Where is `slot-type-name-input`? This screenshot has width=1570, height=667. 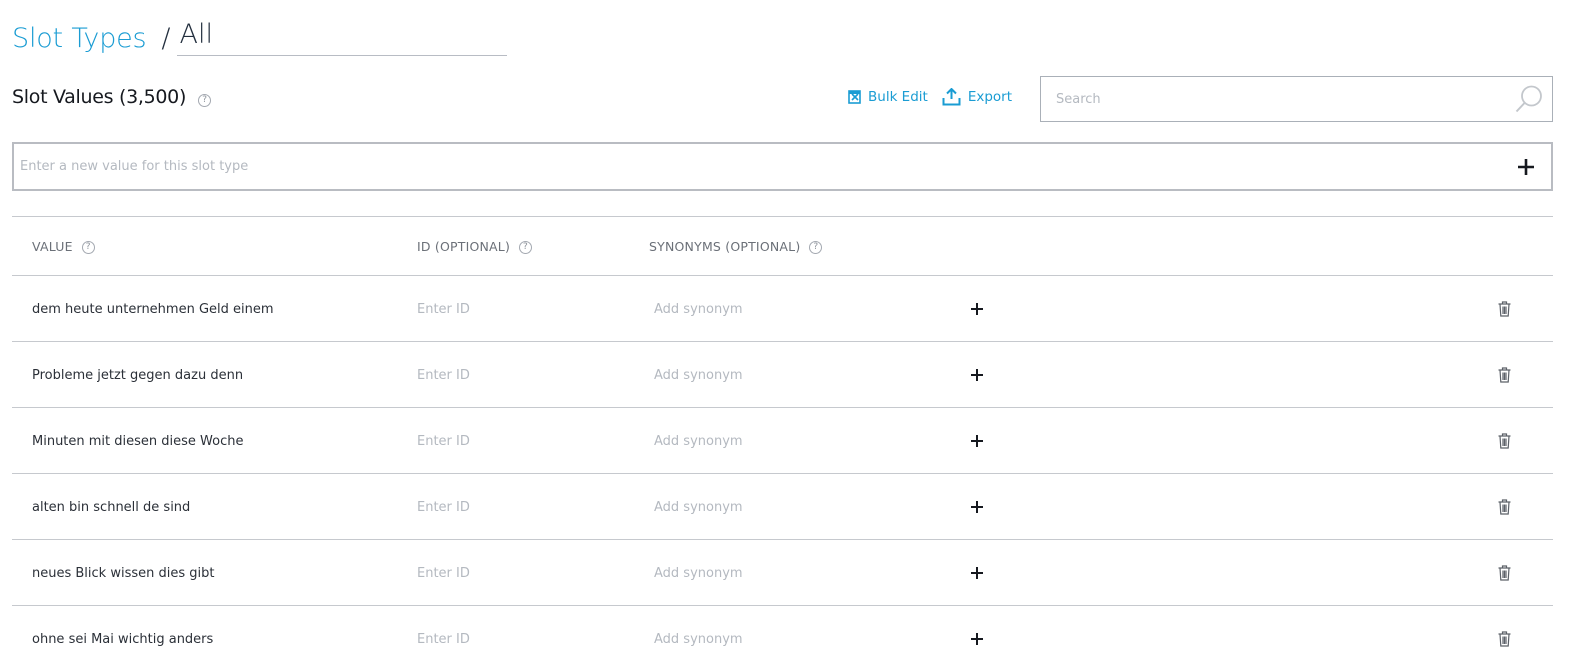 slot-type-name-input is located at coordinates (341, 37).